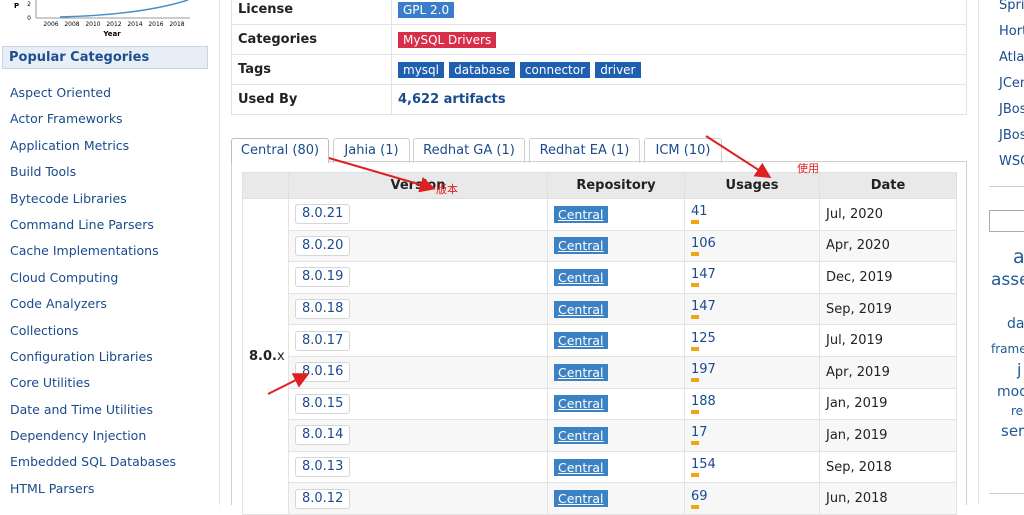 This screenshot has height=515, width=1024. What do you see at coordinates (695, 348) in the screenshot?
I see `usage-bar` at bounding box center [695, 348].